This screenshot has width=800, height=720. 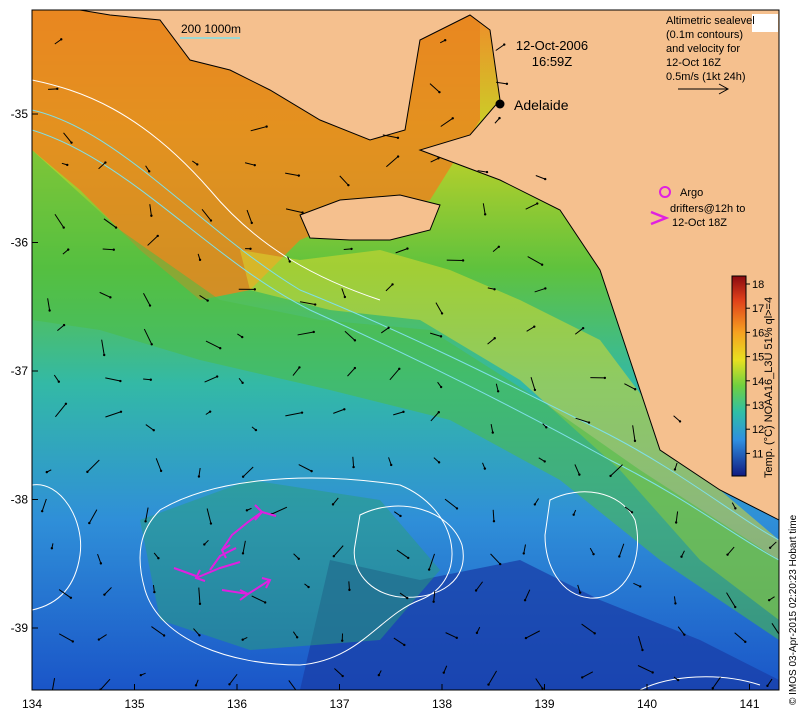 I want to click on legend-line-5: 0.5m/s (1kt 24h), so click(x=705, y=77).